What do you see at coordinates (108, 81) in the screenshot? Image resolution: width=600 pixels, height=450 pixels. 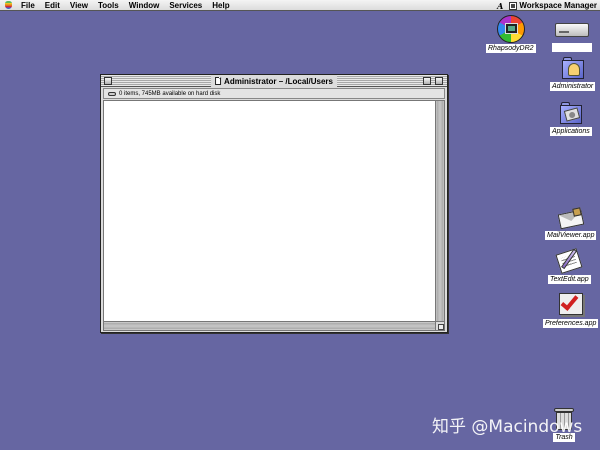 I see `close-box-icon` at bounding box center [108, 81].